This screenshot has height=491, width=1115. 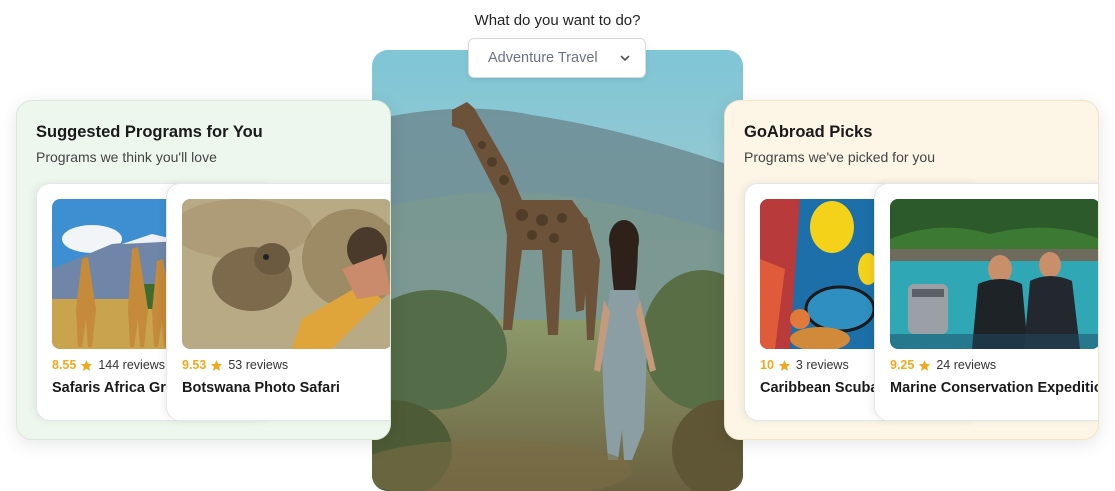 I want to click on program-name: Caribbean Scuba, so click(x=819, y=388).